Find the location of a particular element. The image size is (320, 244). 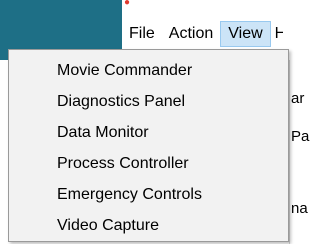

menu-item-data-monitor: Data Monitor is located at coordinates (148, 132).